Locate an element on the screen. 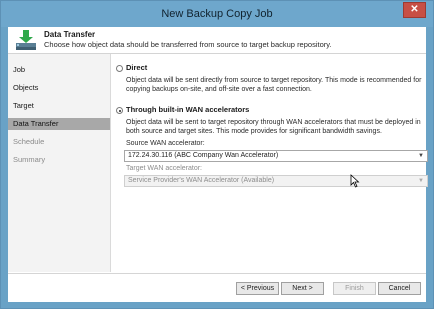 The height and width of the screenshot is (309, 434). close-icon: ✕ is located at coordinates (414, 9).